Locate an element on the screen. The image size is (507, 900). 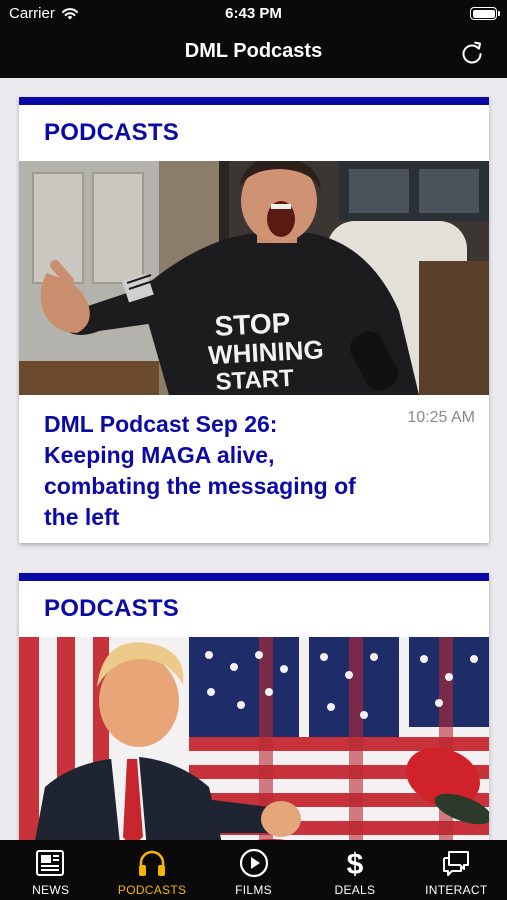
battery-icon is located at coordinates (485, 13).